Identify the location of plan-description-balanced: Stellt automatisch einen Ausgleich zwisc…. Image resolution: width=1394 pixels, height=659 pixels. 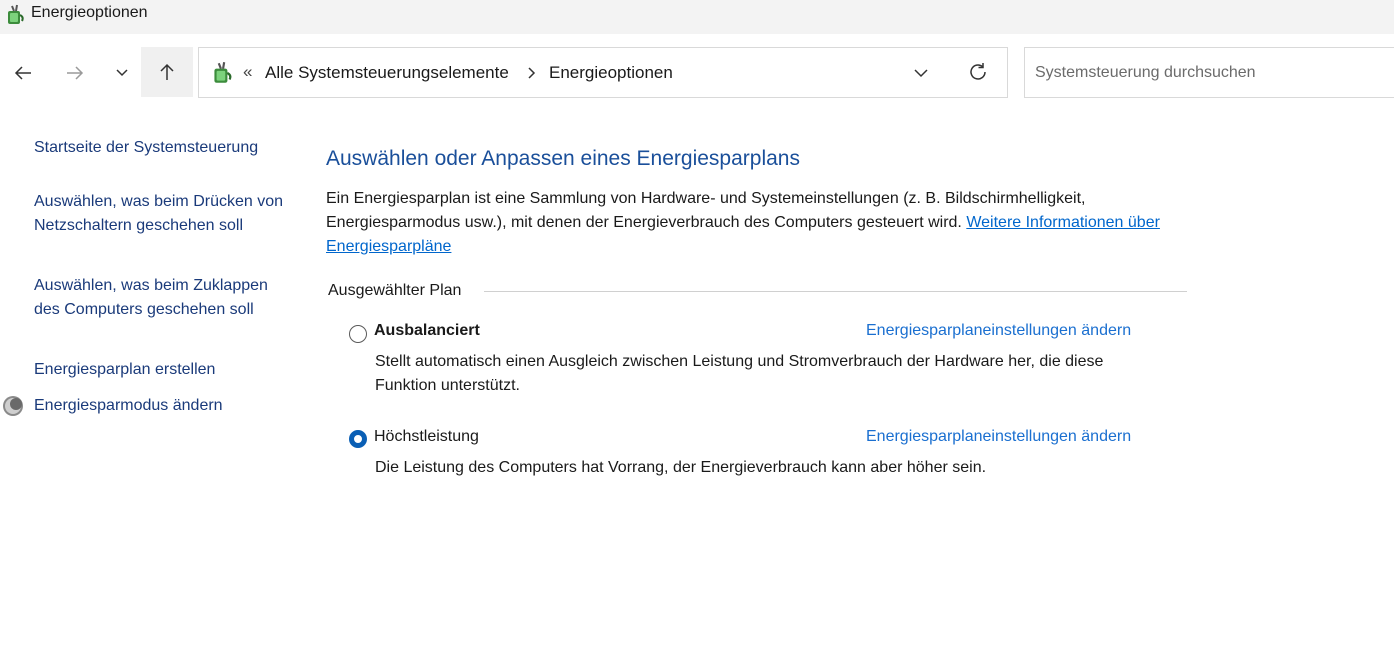
(739, 373).